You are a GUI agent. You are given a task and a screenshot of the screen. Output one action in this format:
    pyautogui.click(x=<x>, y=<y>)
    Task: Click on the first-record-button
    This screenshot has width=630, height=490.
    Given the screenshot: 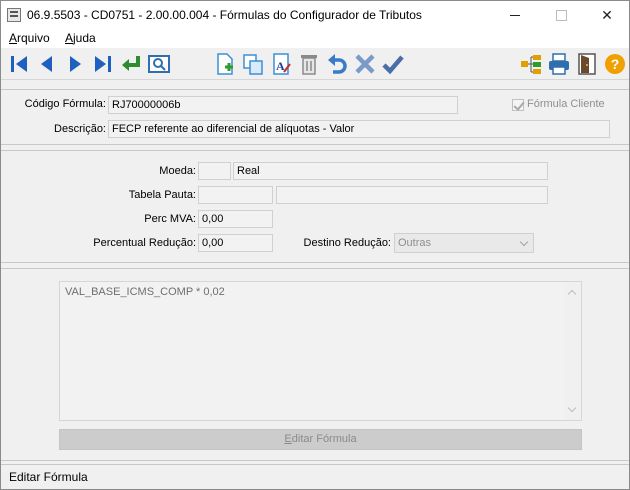 What is the action you would take?
    pyautogui.click(x=19, y=64)
    